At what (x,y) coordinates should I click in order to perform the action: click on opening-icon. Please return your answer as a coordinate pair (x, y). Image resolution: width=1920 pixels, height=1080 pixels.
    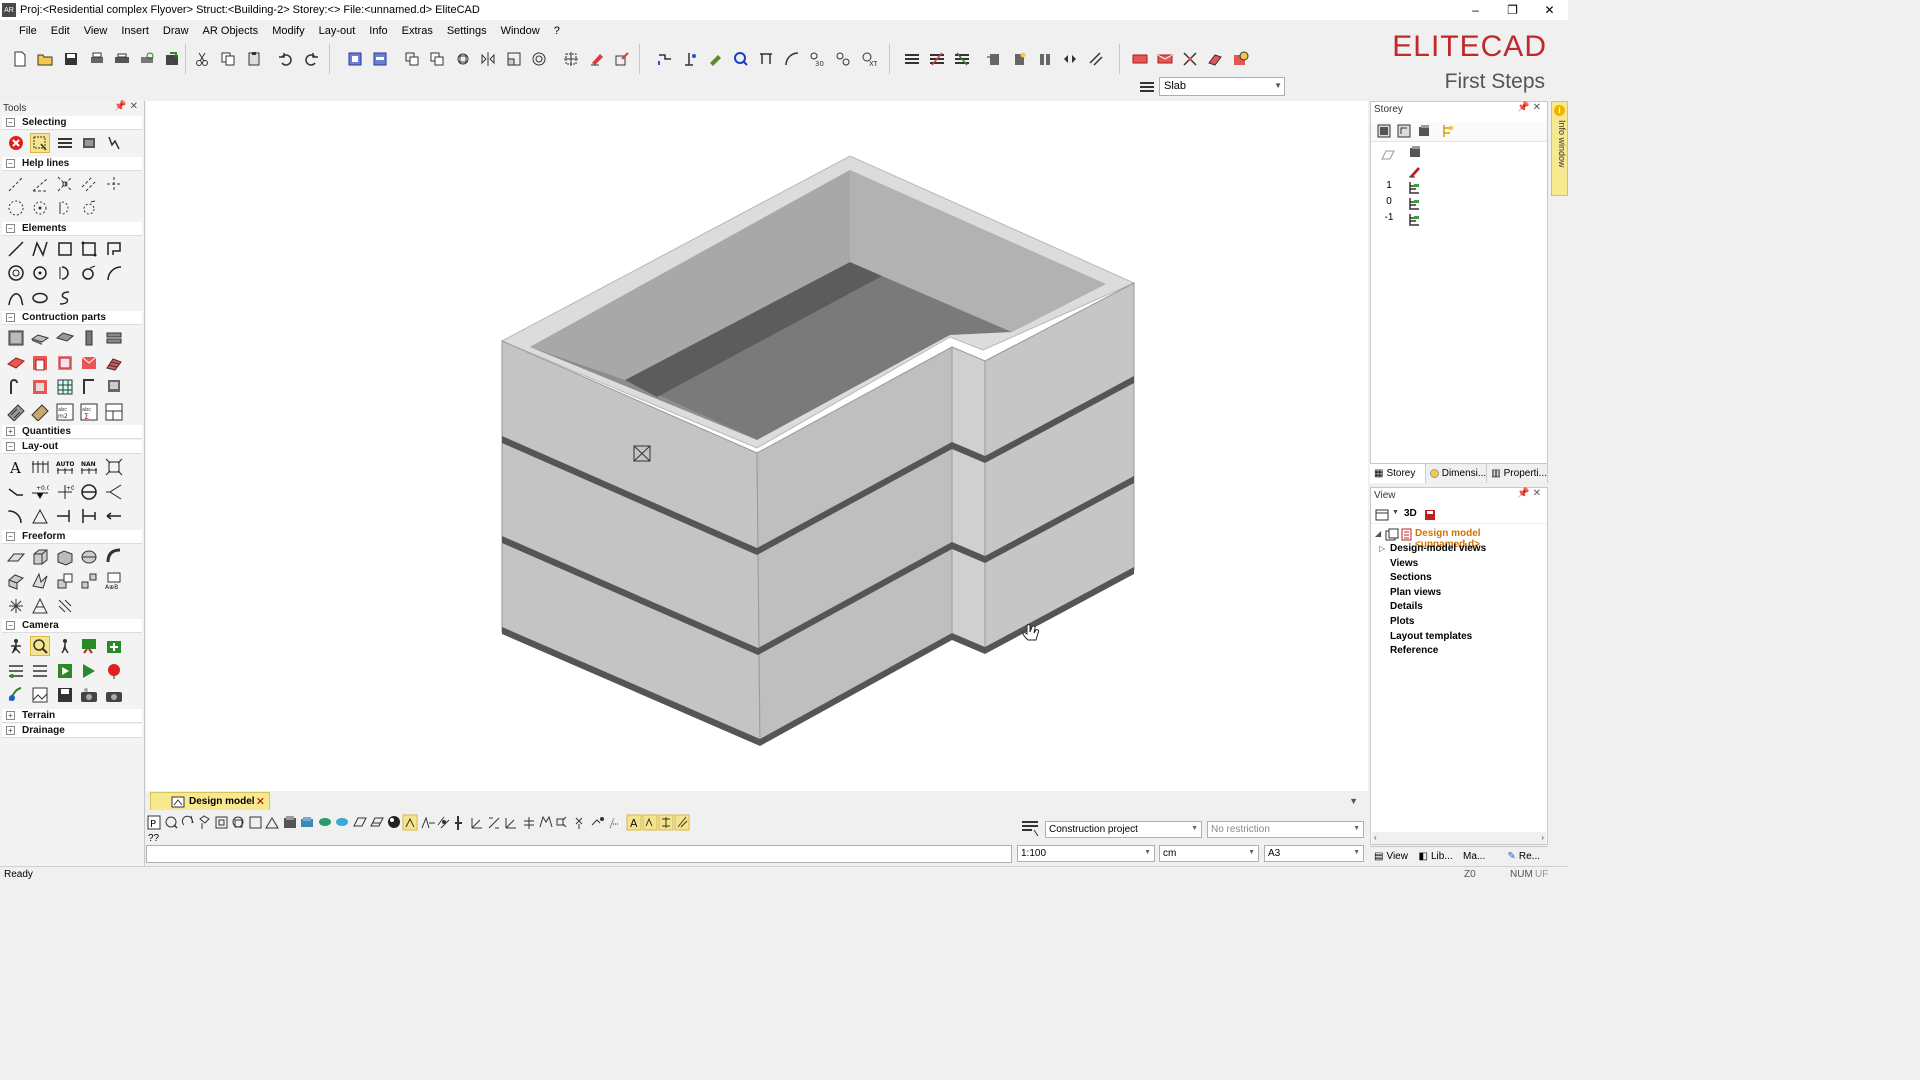
    Looking at the image, I should click on (16, 363).